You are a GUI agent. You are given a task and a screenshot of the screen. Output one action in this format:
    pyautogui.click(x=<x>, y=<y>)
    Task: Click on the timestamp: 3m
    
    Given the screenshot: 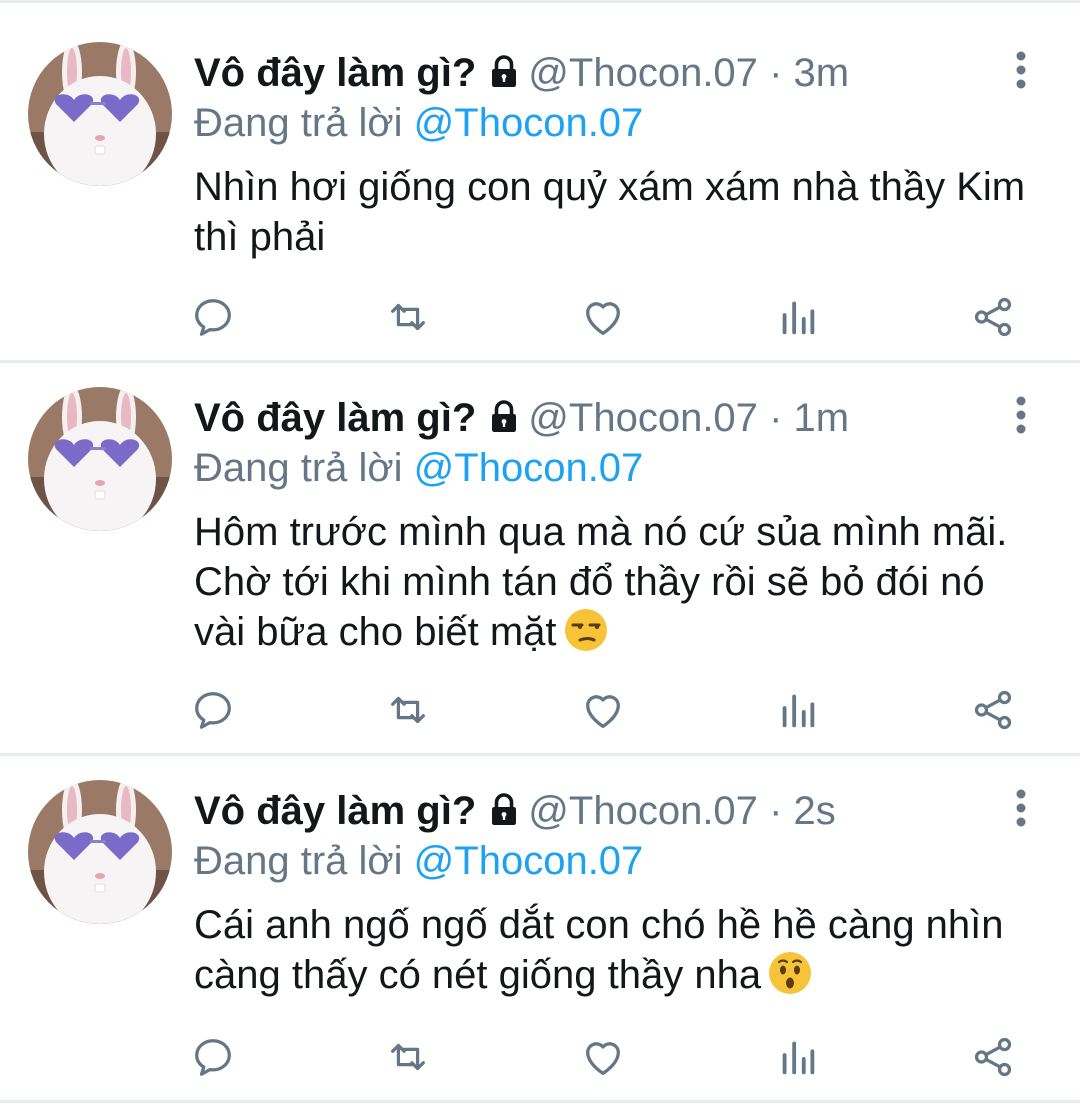 What is the action you would take?
    pyautogui.click(x=822, y=73)
    